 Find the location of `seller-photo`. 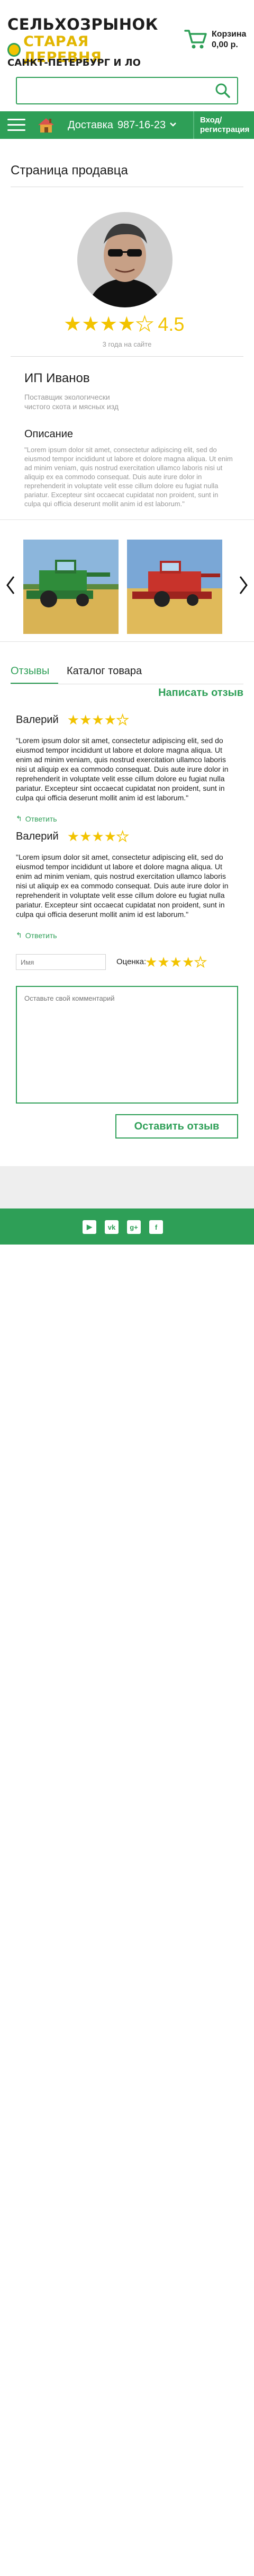

seller-photo is located at coordinates (125, 259).